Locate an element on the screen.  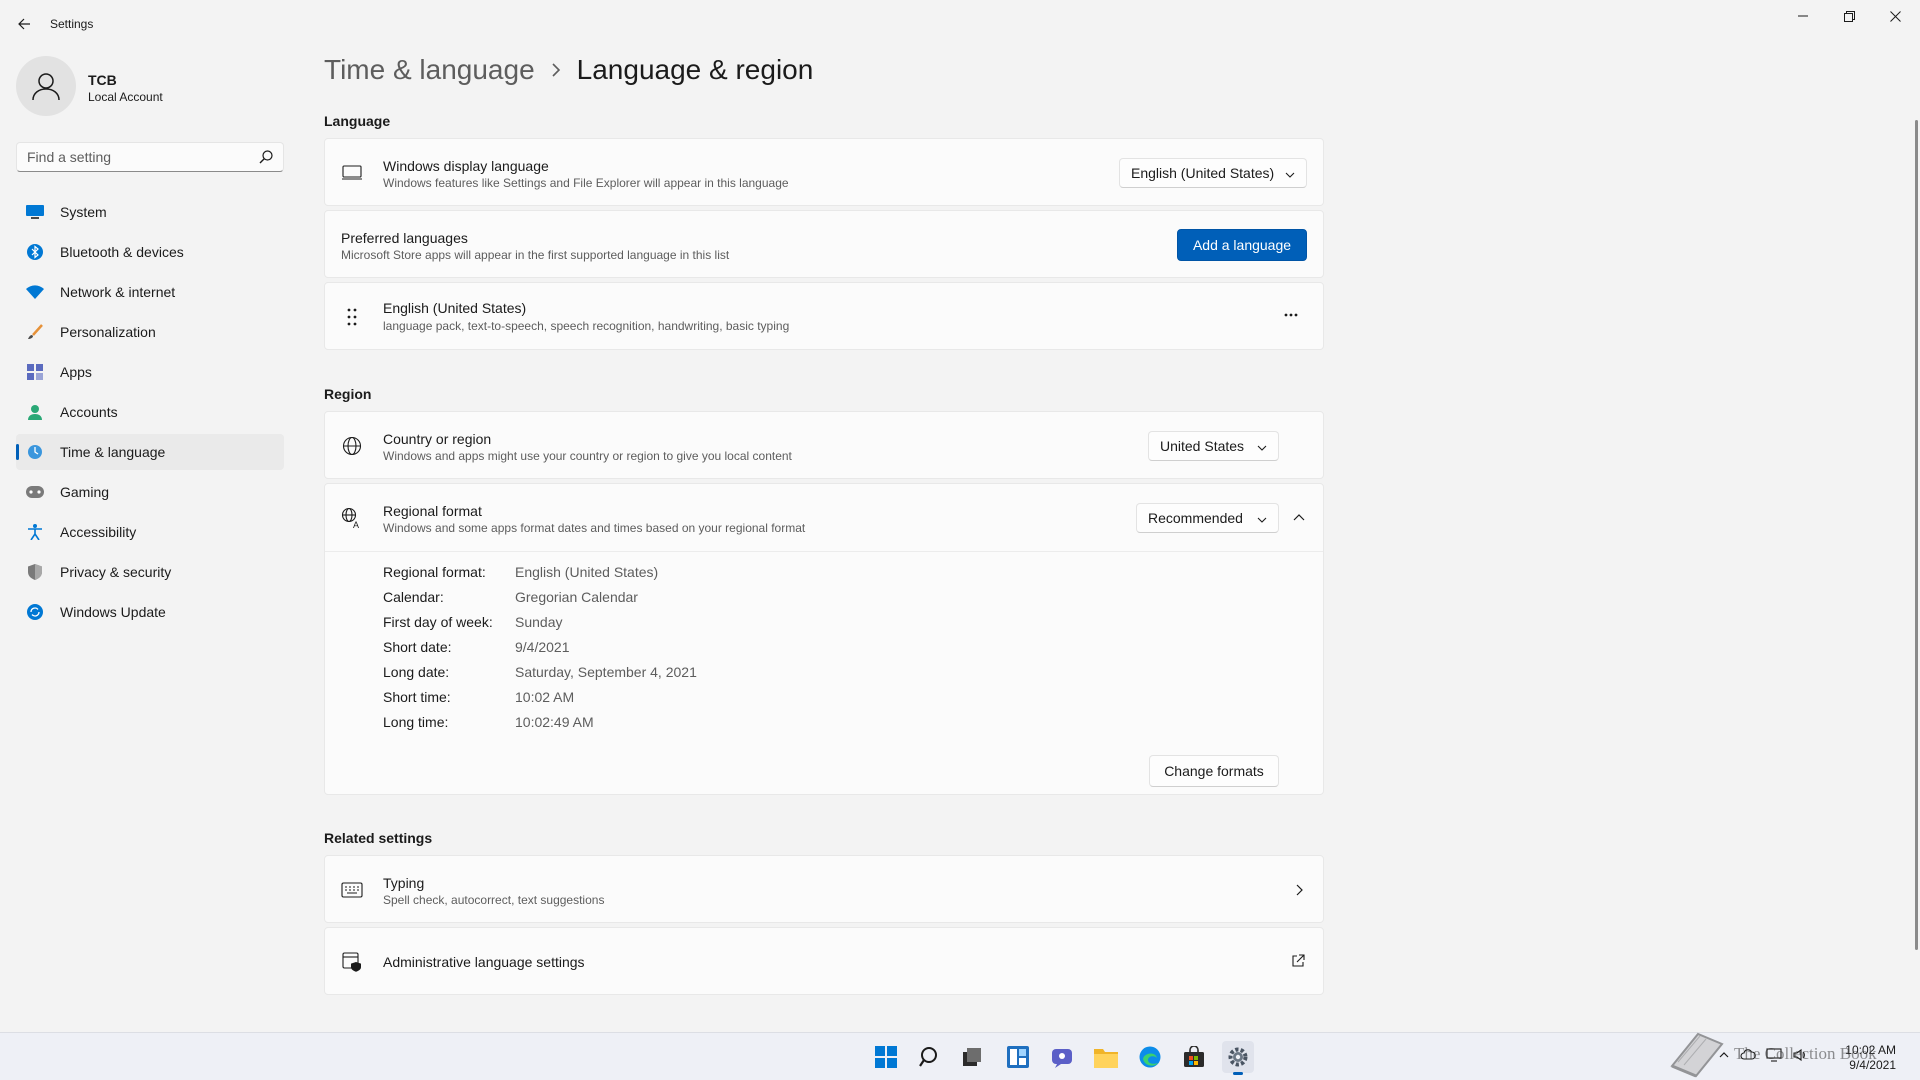
search-input is located at coordinates (127, 157).